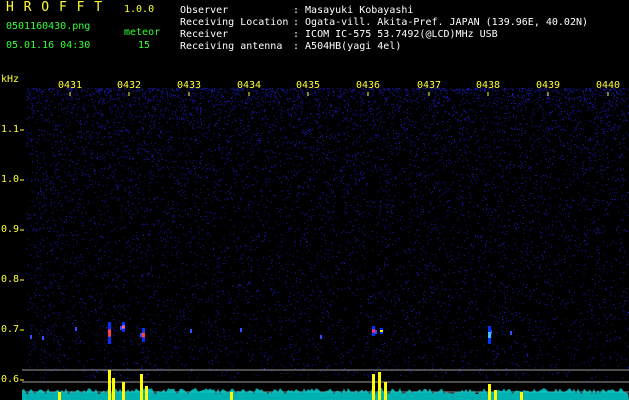  What do you see at coordinates (48, 45) in the screenshot?
I see `date-time: 05.01.16 04:30` at bounding box center [48, 45].